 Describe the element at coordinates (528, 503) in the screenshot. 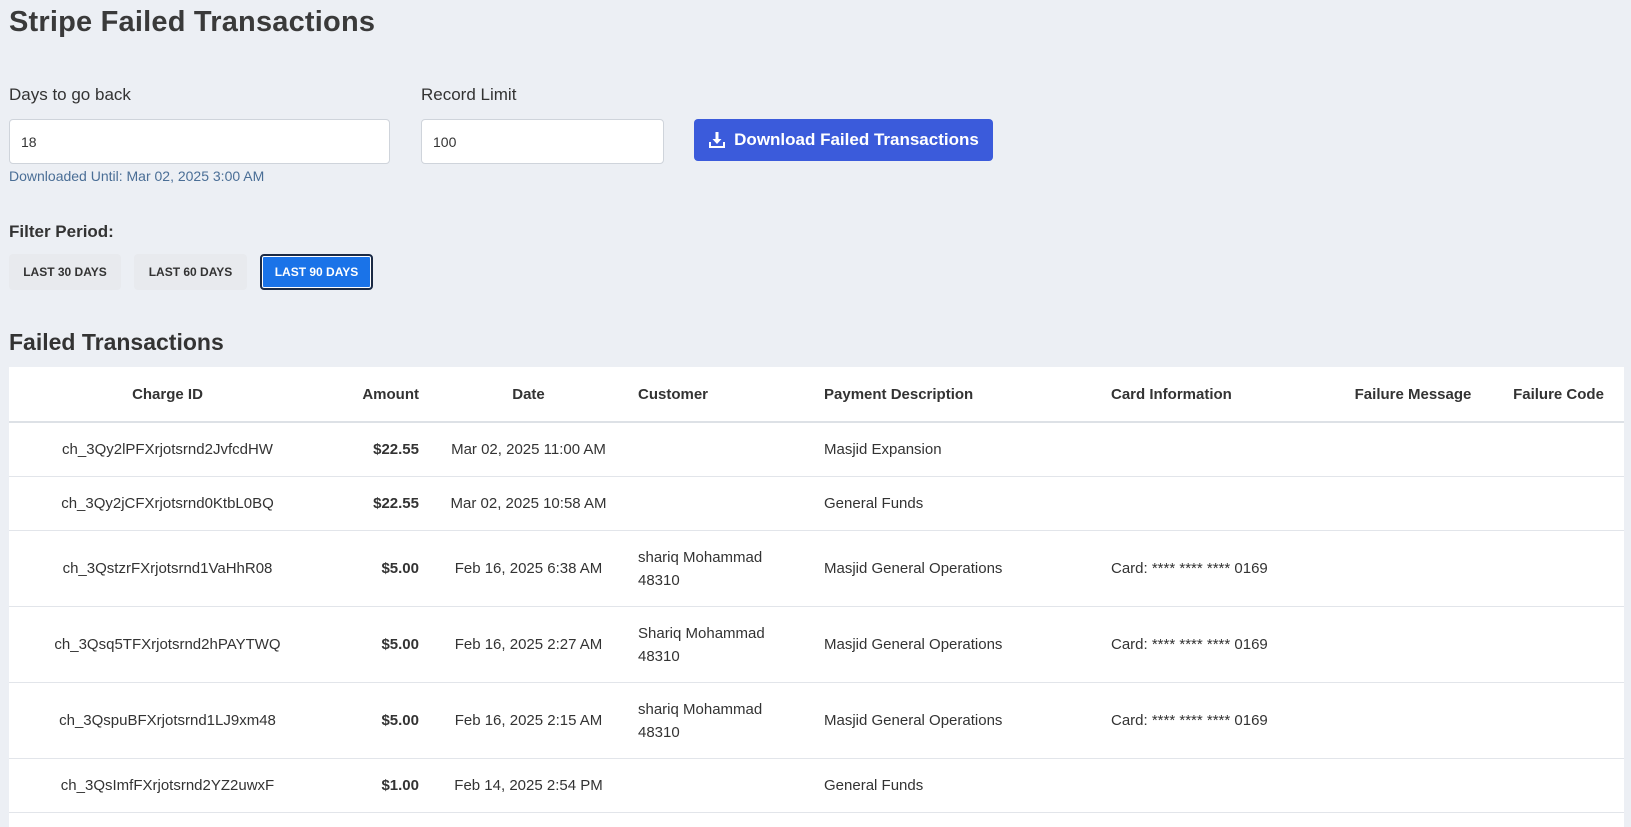

I see `date-cell: Mar 02, 2025 10:58 AM` at that location.